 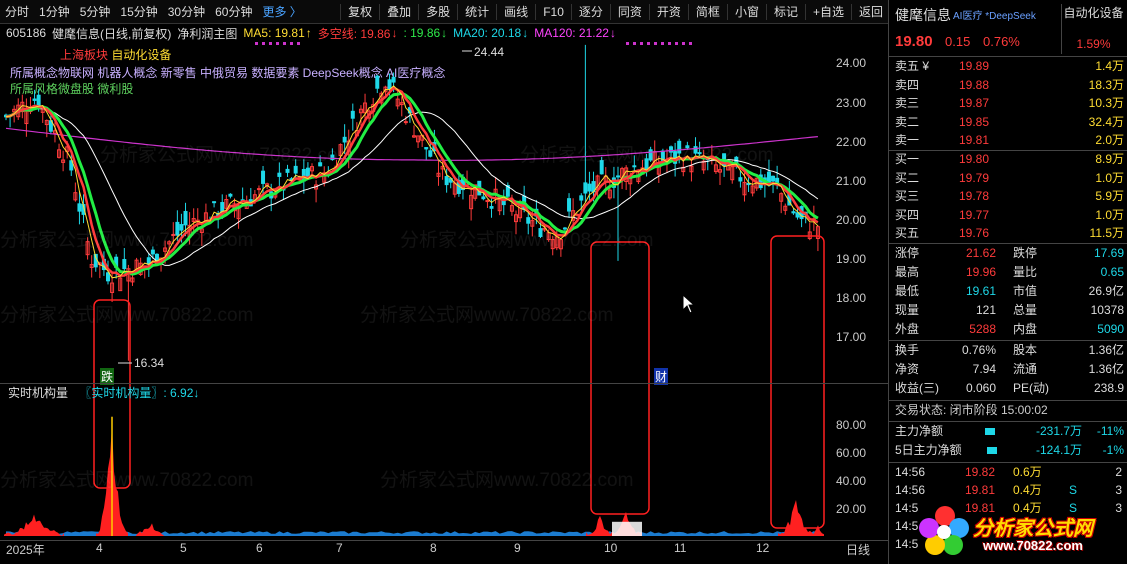 What do you see at coordinates (274, 33) in the screenshot?
I see `ma5-value: MA5: 19.81` at bounding box center [274, 33].